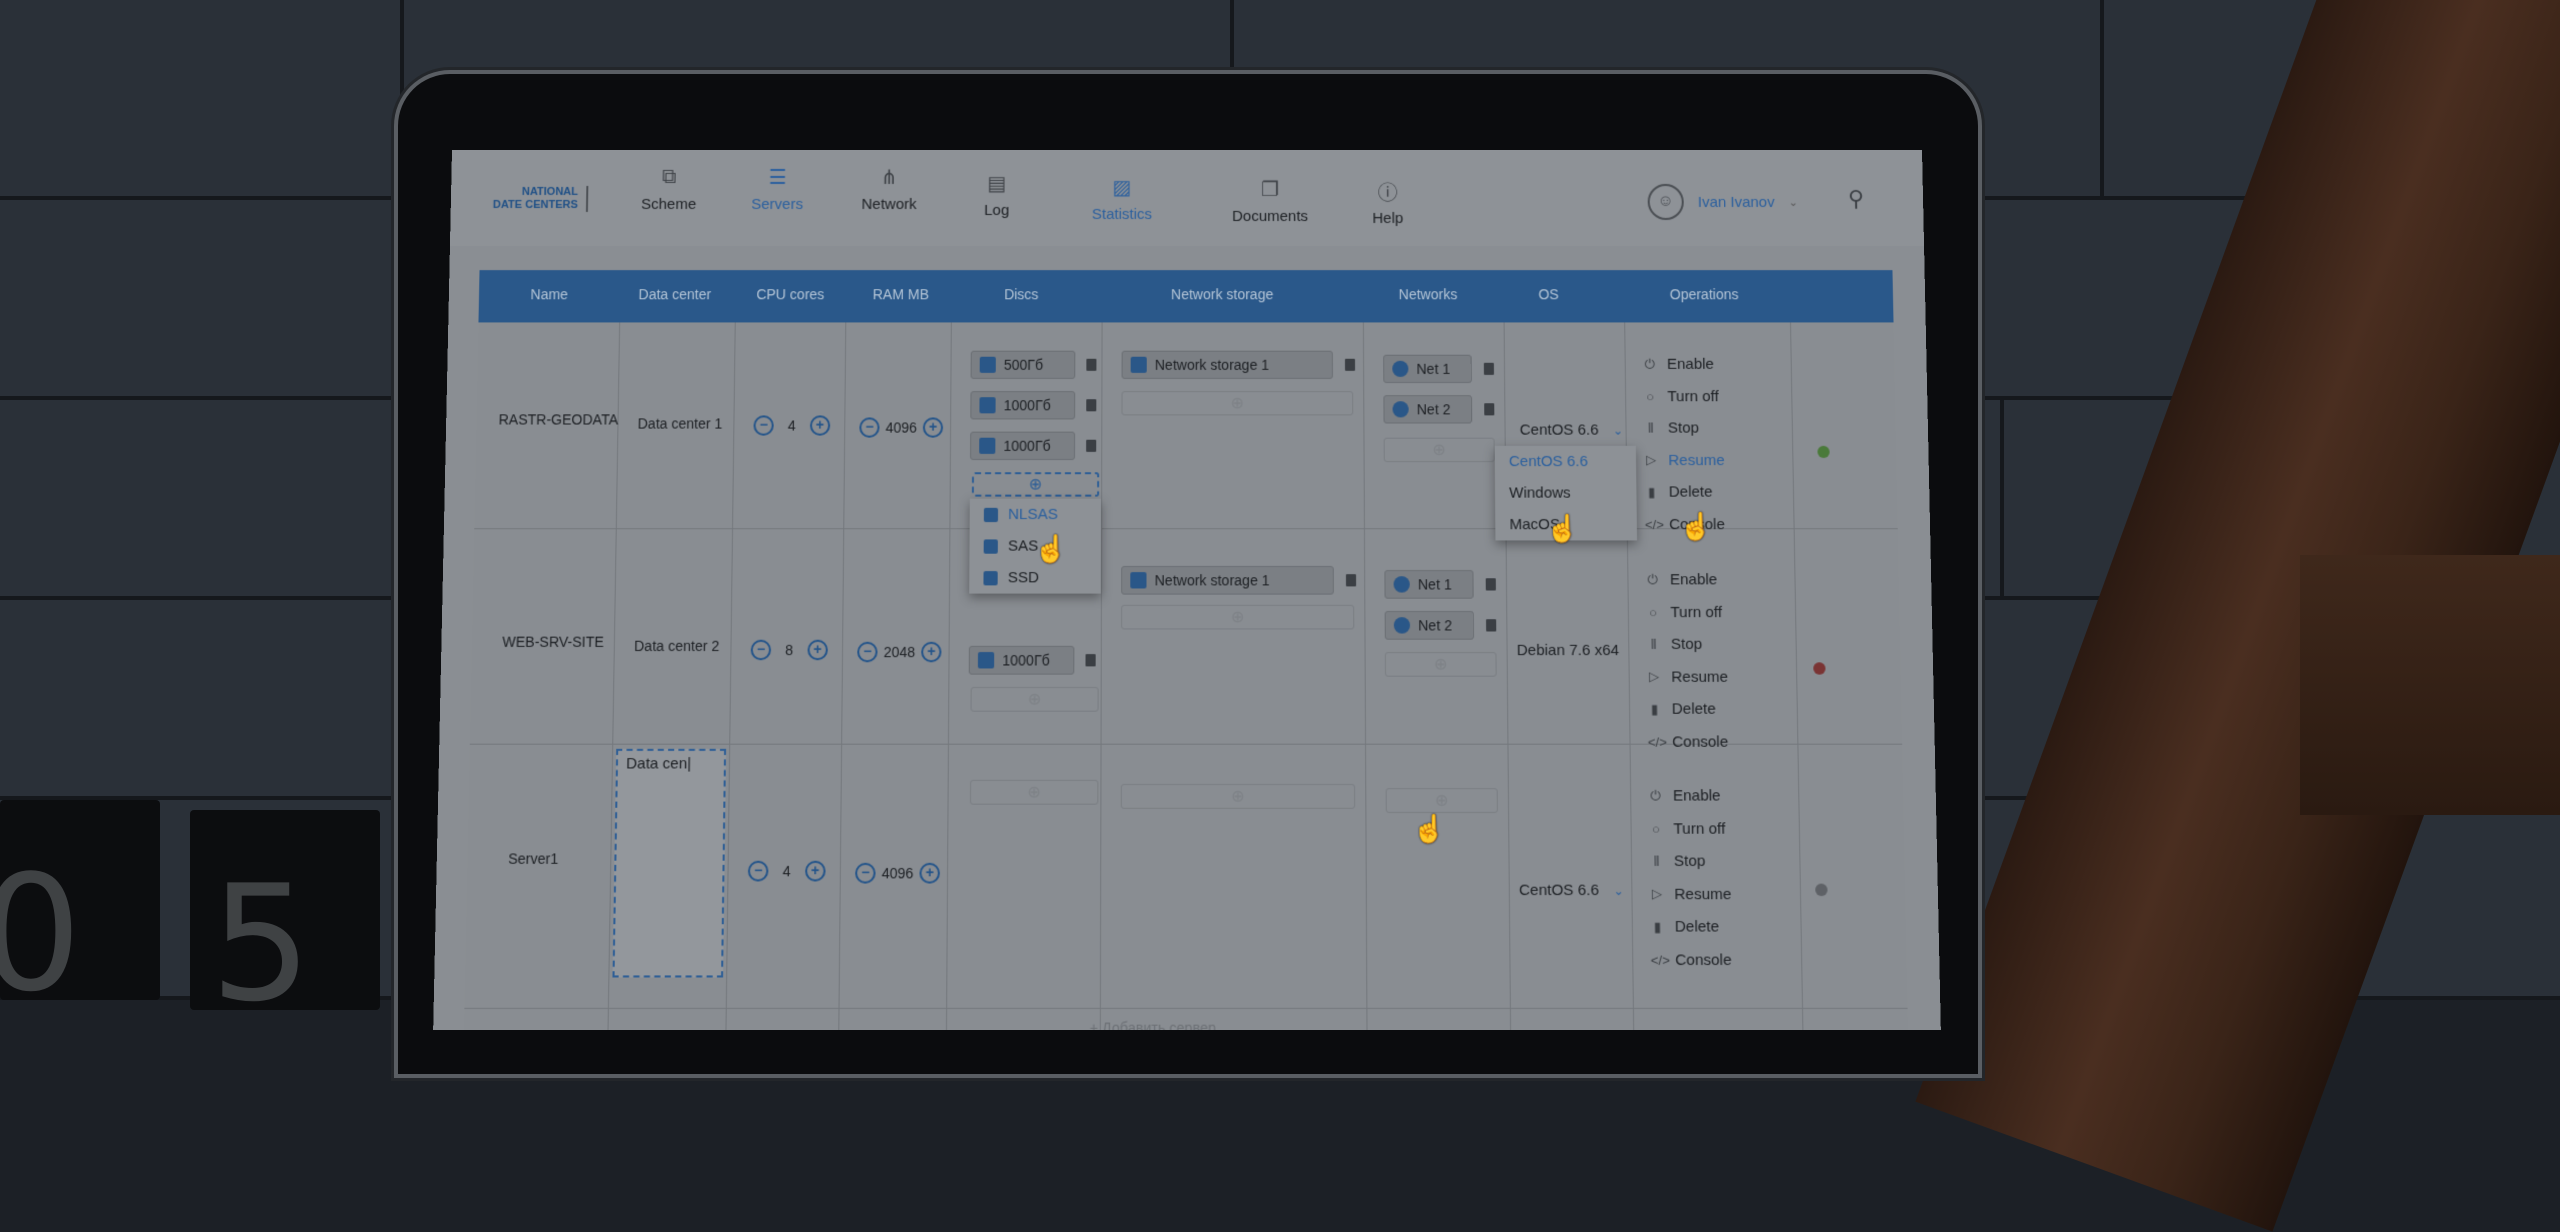  I want to click on data-center-input: Data cen|, so click(669, 863).